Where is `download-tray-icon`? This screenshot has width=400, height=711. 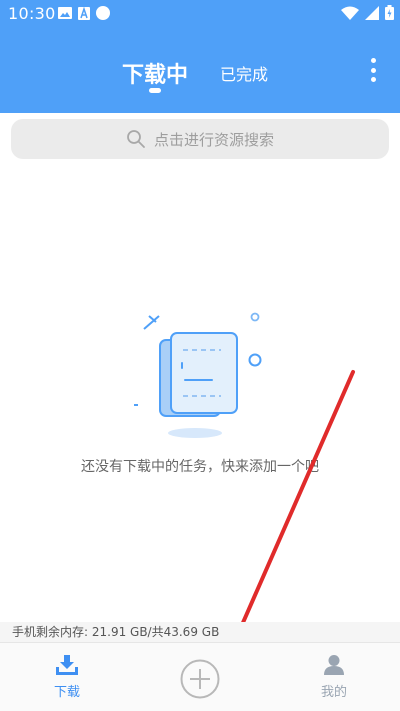
download-tray-icon is located at coordinates (67, 665).